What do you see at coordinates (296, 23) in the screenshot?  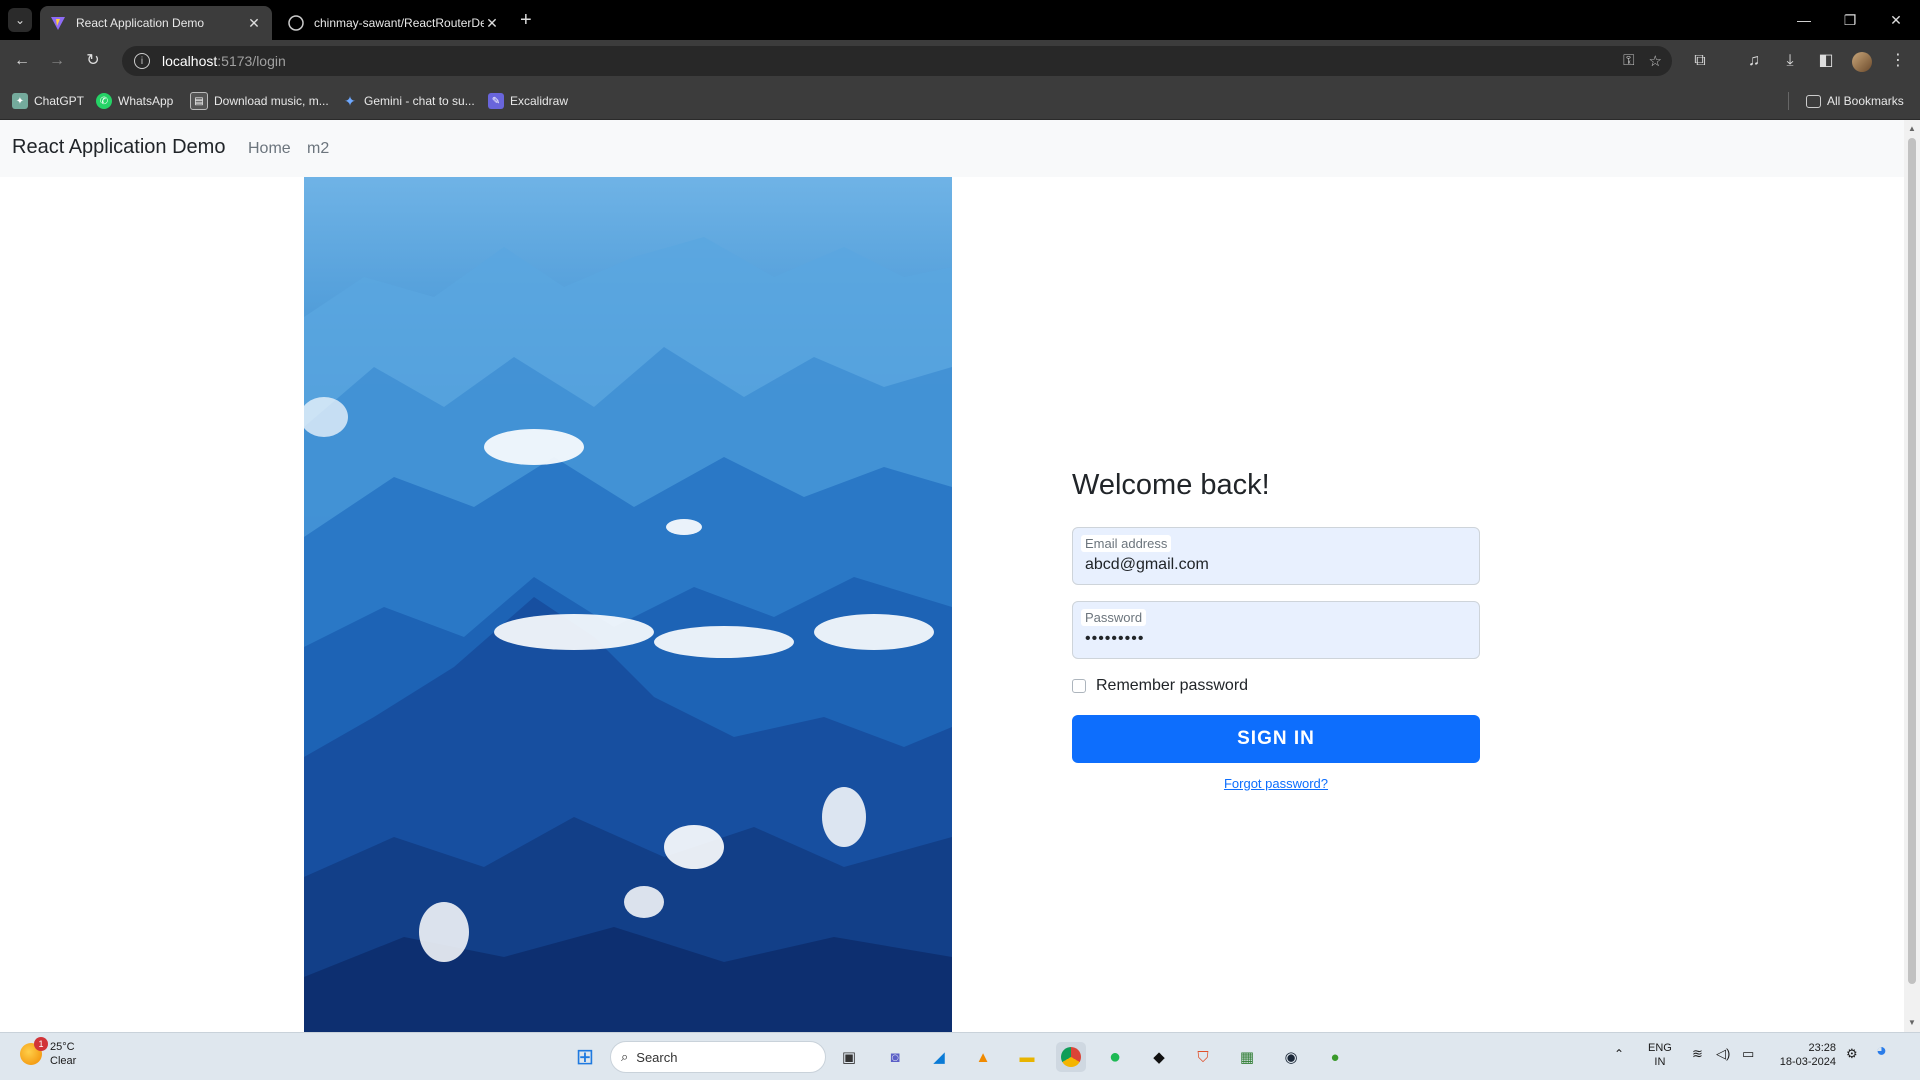 I see `github-icon` at bounding box center [296, 23].